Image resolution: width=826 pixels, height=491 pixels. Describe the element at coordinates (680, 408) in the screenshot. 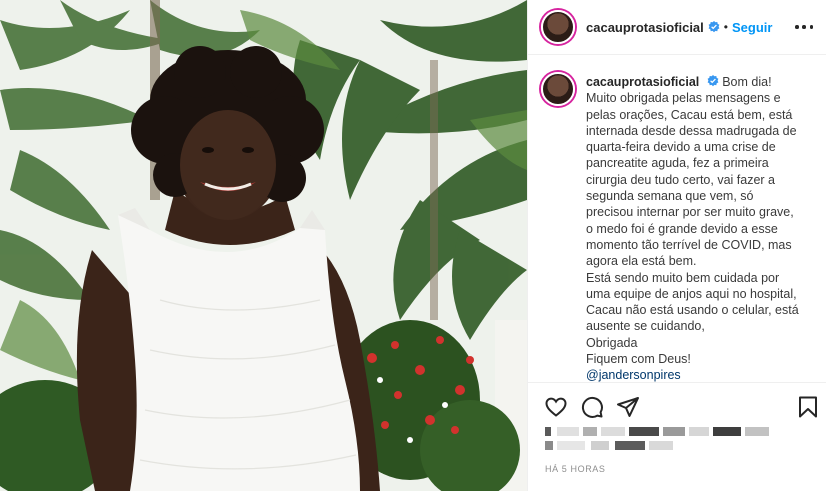

I see `action-icons` at that location.